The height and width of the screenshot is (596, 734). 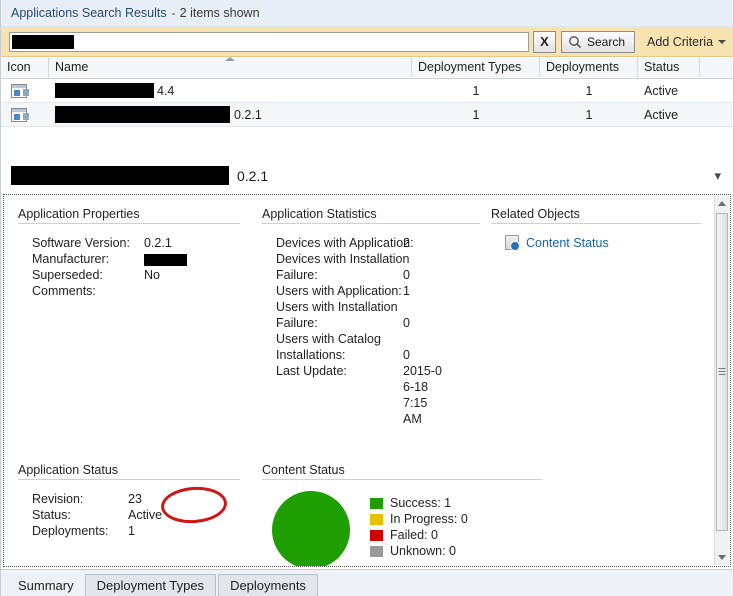 I want to click on tab-deployments-label: Deployments, so click(x=268, y=585).